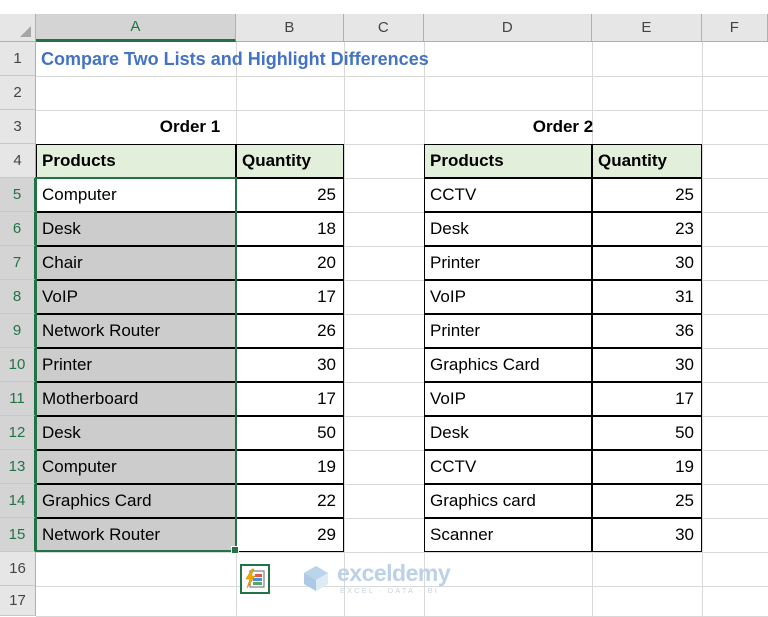 Image resolution: width=768 pixels, height=617 pixels. I want to click on exceldemy-cube-logo-icon, so click(316, 579).